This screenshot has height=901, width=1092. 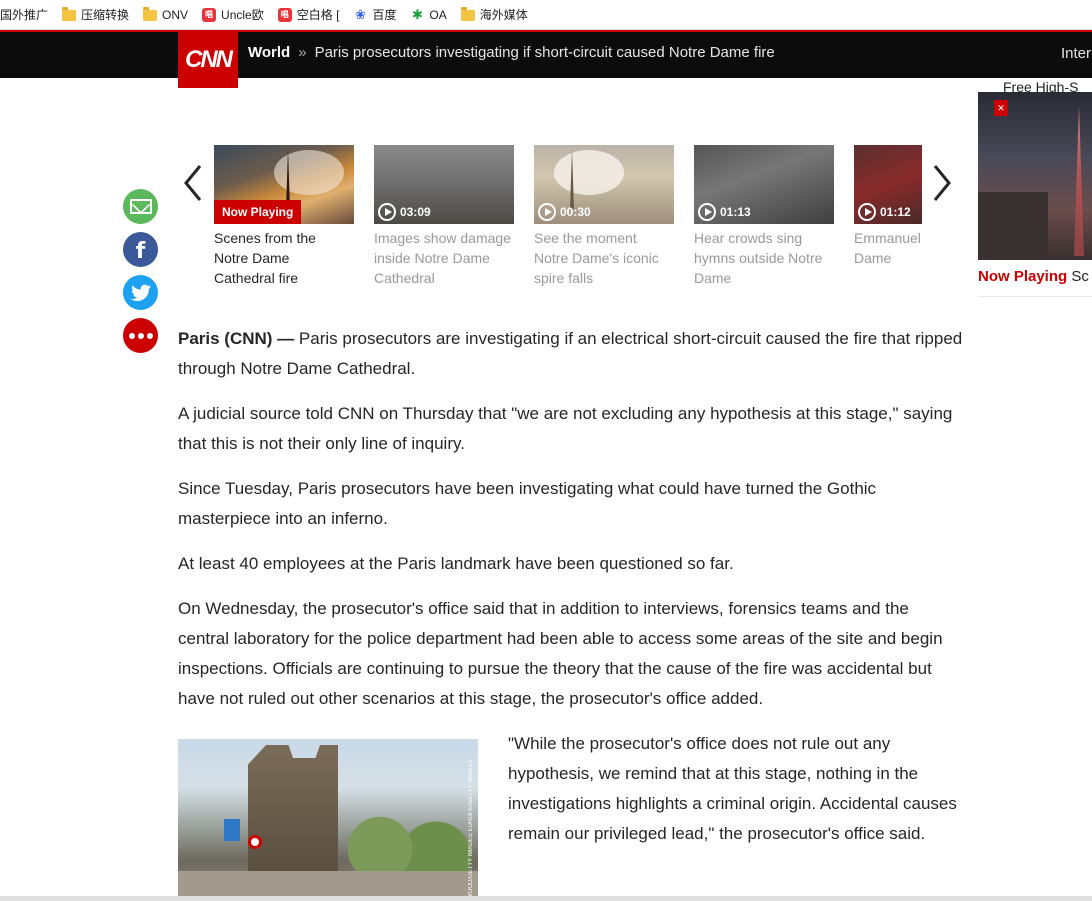 What do you see at coordinates (293, 810) in the screenshot?
I see `cathedral-image` at bounding box center [293, 810].